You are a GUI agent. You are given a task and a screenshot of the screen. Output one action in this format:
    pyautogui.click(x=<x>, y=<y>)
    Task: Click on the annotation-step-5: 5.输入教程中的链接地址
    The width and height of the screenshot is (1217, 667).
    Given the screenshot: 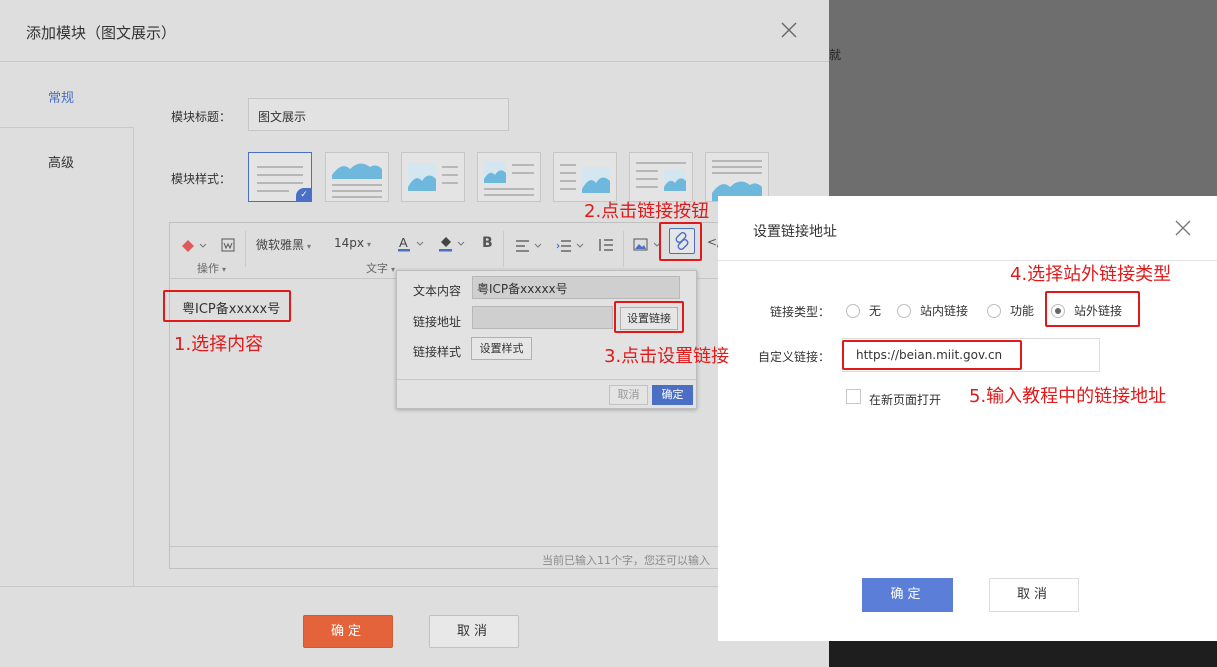 What is the action you would take?
    pyautogui.click(x=1068, y=396)
    